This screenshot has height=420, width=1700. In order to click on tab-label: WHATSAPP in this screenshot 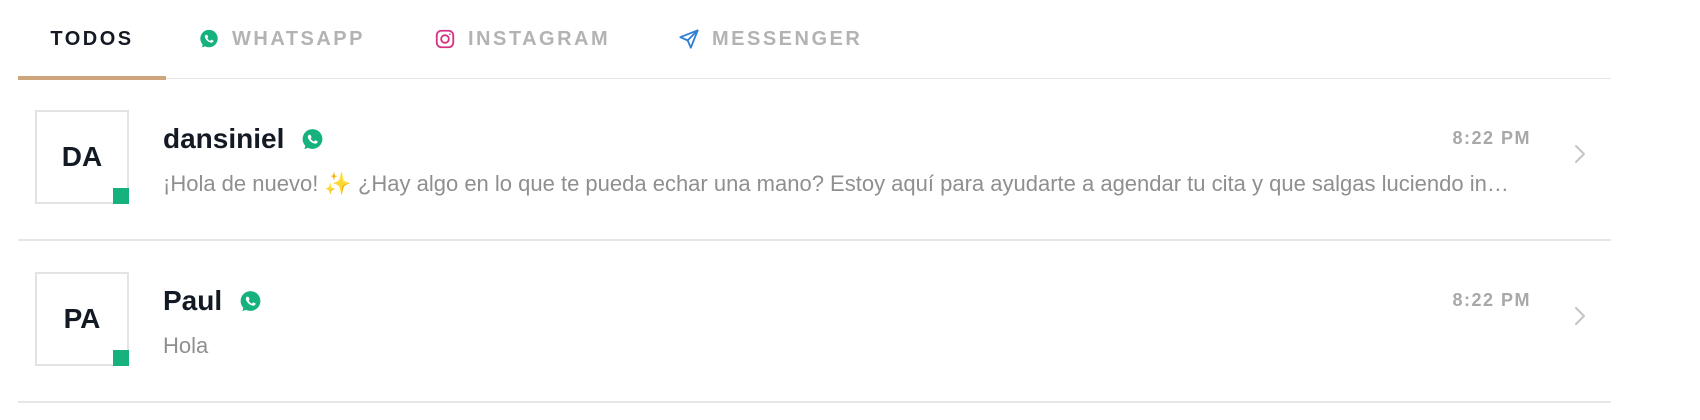, I will do `click(298, 38)`.